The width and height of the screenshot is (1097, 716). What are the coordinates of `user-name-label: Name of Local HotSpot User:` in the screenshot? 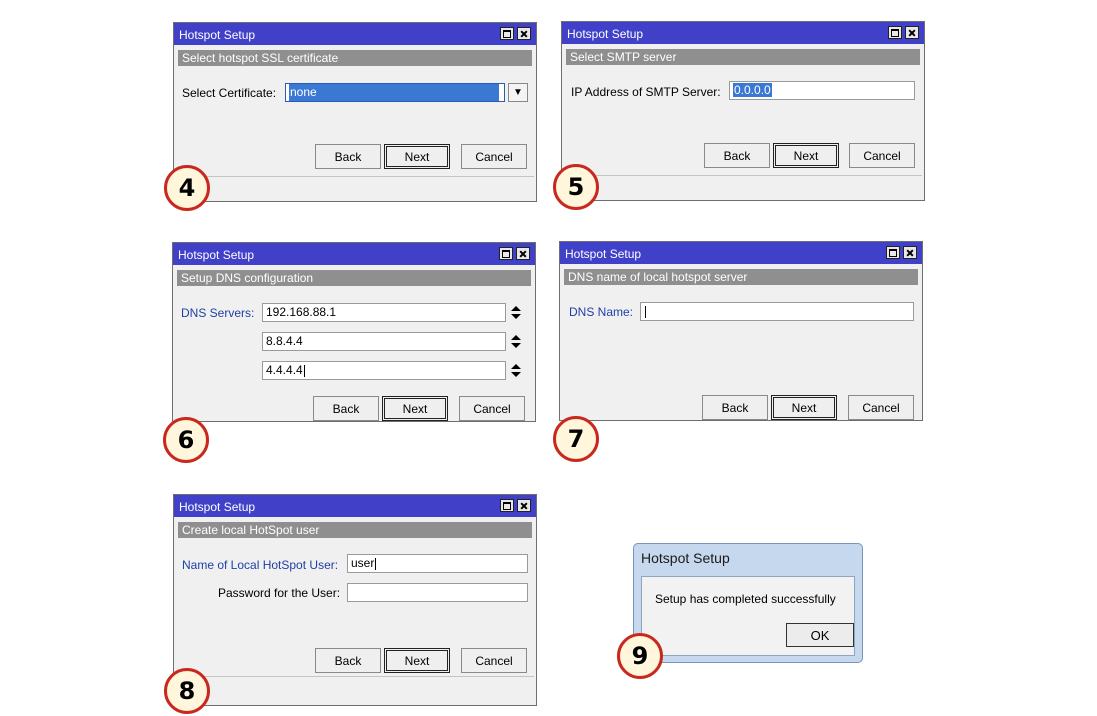 It's located at (260, 565).